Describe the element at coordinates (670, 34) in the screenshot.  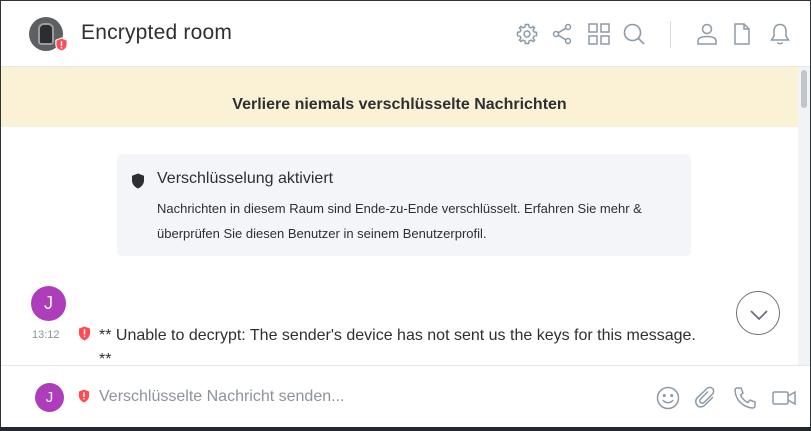
I see `header-divider` at that location.